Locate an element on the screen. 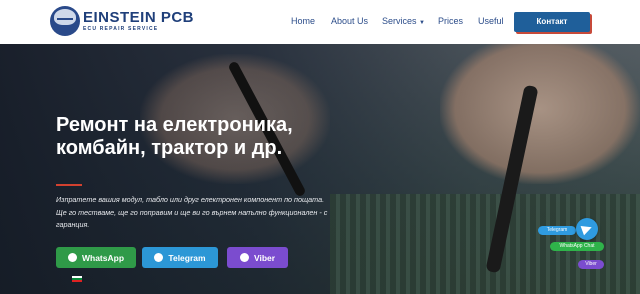 This screenshot has width=640, height=294. viber-button: Viber is located at coordinates (257, 257).